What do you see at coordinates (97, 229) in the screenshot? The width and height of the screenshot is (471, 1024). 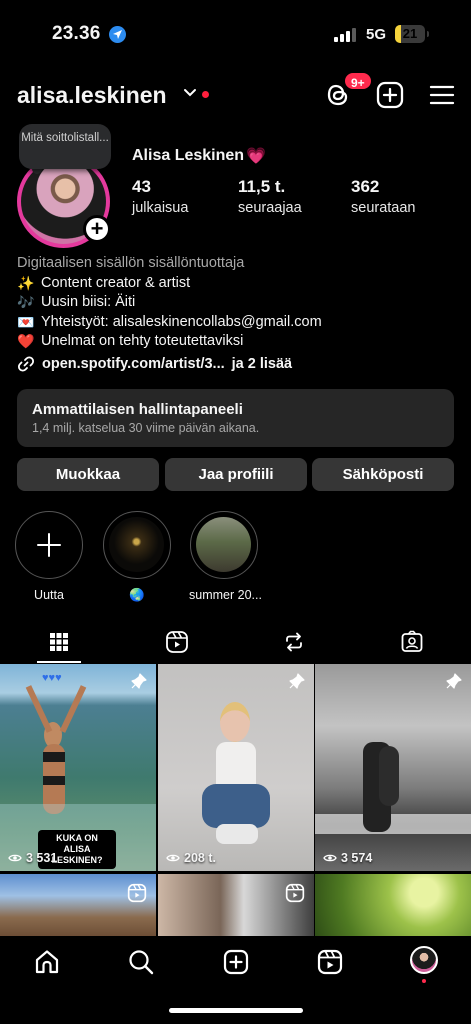 I see `add-story-icon: +` at bounding box center [97, 229].